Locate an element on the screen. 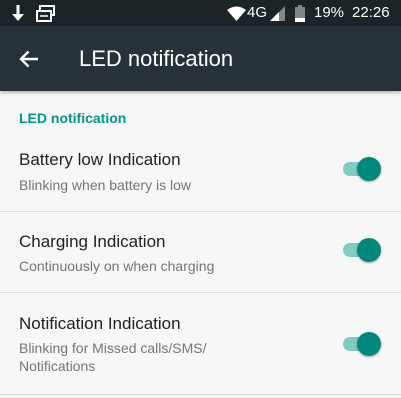 The width and height of the screenshot is (401, 398). page-title: LED notification is located at coordinates (156, 58).